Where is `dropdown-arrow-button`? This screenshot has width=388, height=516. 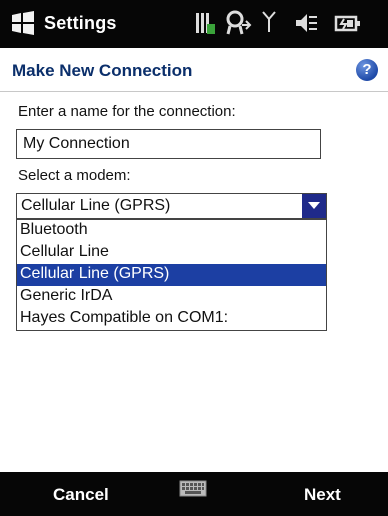
dropdown-arrow-button is located at coordinates (314, 206).